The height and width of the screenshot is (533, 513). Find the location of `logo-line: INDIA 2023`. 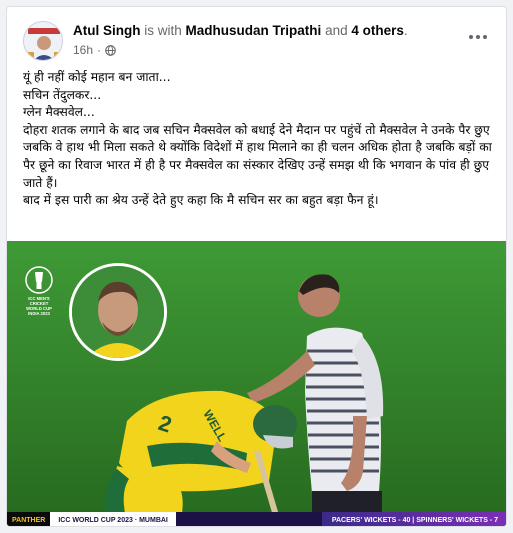

logo-line: INDIA 2023 is located at coordinates (39, 313).